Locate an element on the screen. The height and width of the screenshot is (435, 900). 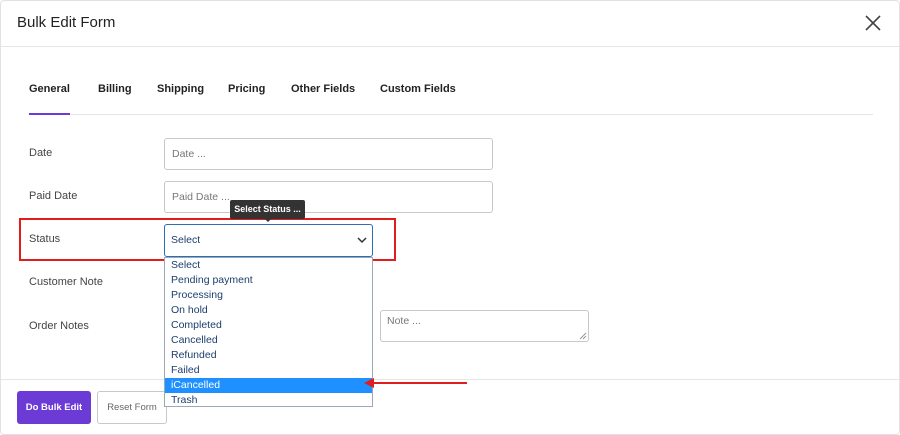
tab-billing: Billing is located at coordinates (115, 89).